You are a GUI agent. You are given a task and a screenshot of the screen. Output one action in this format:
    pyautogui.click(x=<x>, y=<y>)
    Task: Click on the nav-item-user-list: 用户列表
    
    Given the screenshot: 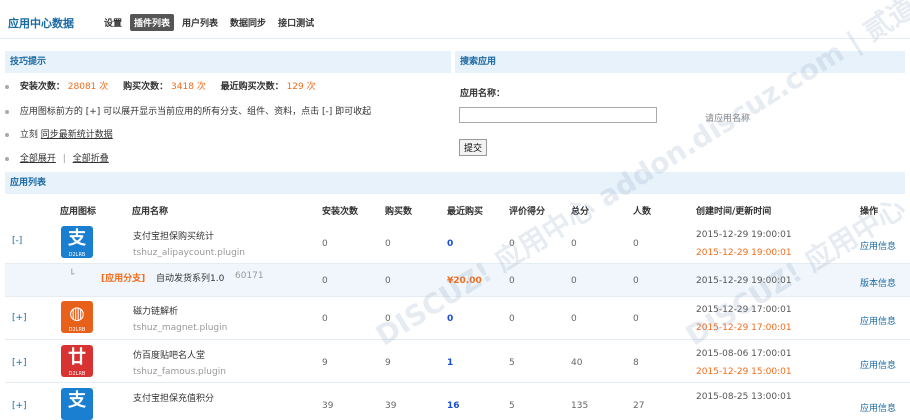 What is the action you would take?
    pyautogui.click(x=200, y=22)
    